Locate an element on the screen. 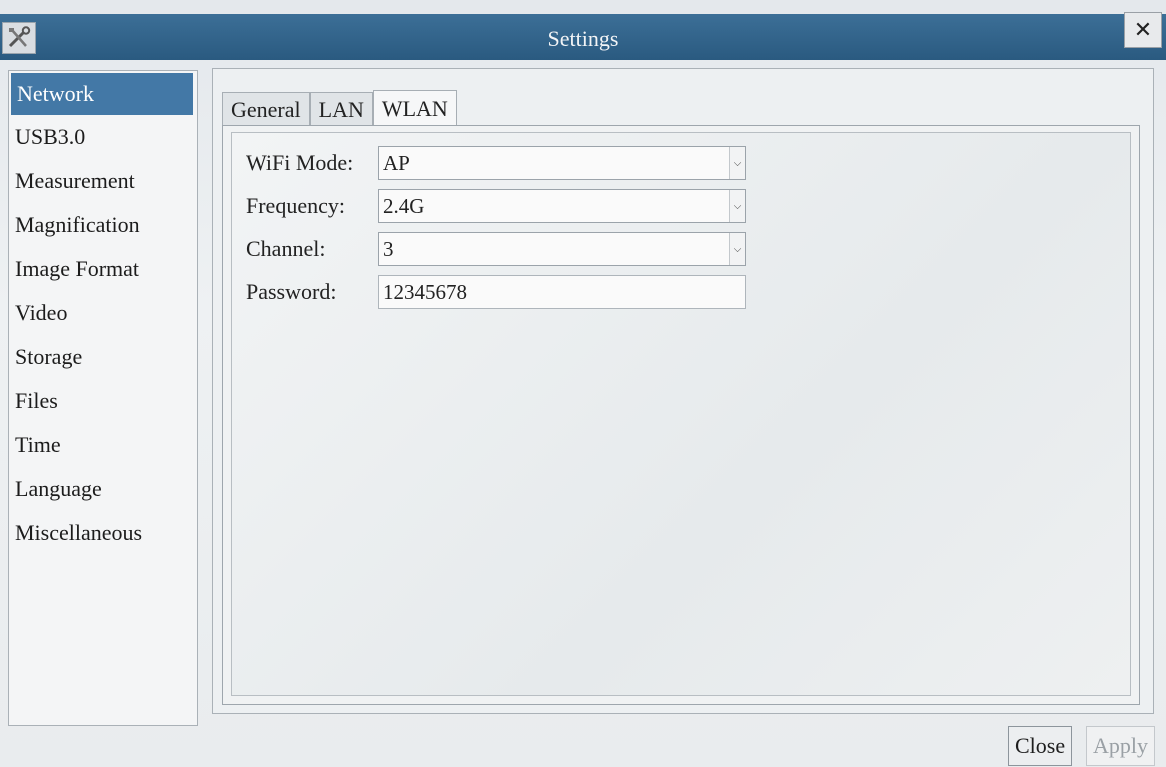 This screenshot has width=1166, height=767. password-row: Password: 12345678 is located at coordinates (496, 292).